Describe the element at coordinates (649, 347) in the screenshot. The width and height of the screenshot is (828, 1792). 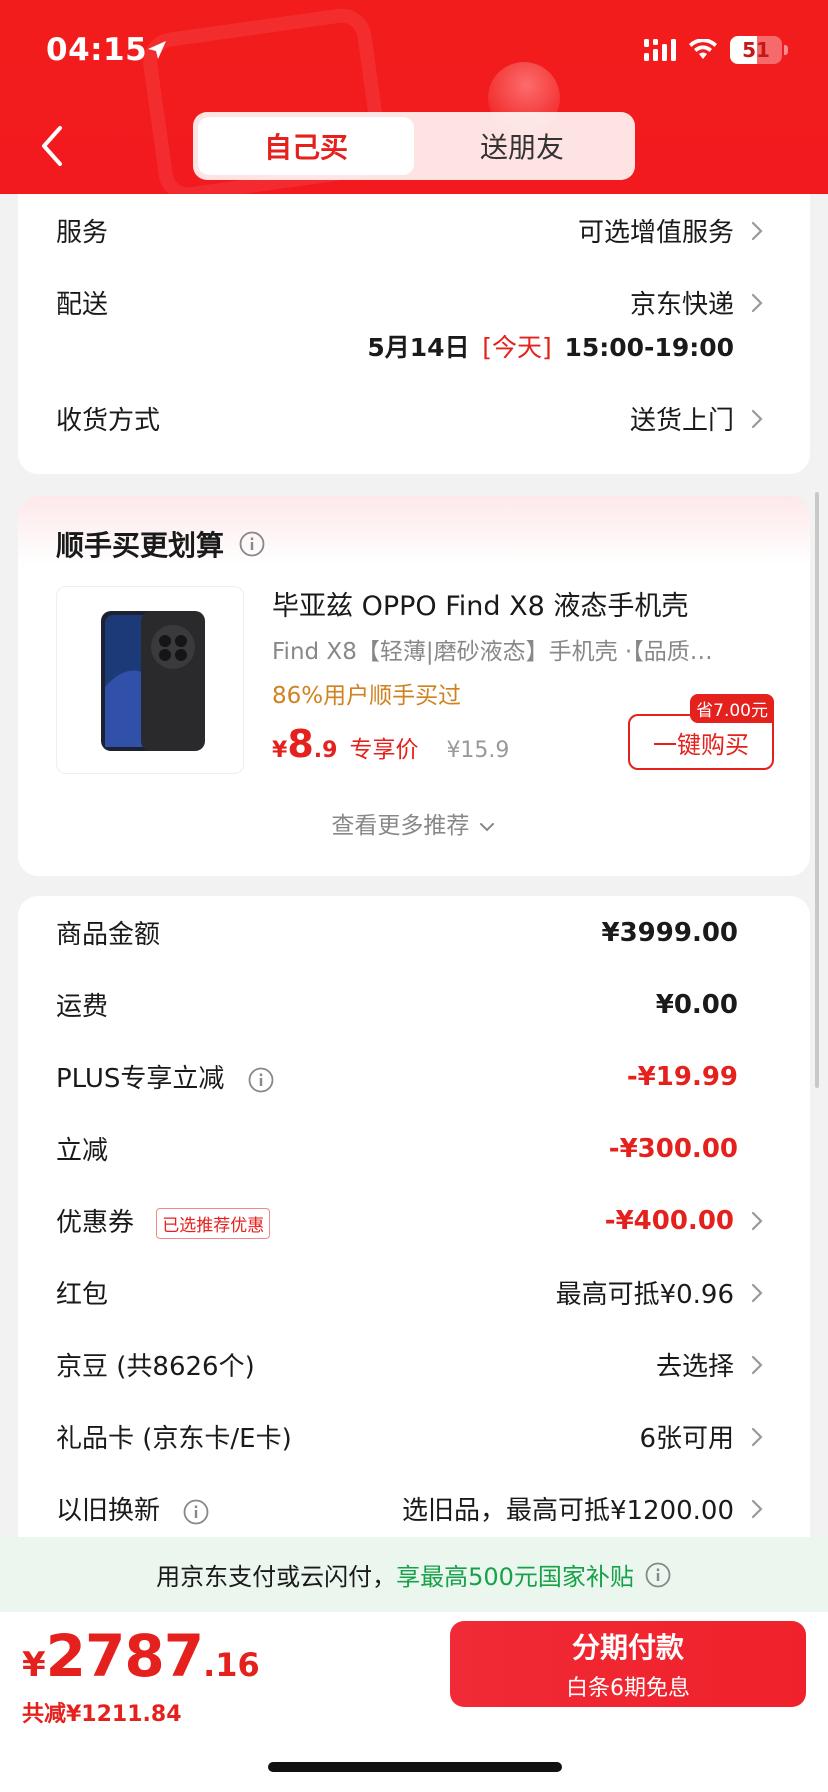
I see `shipping-window: 15:00-19:00` at that location.